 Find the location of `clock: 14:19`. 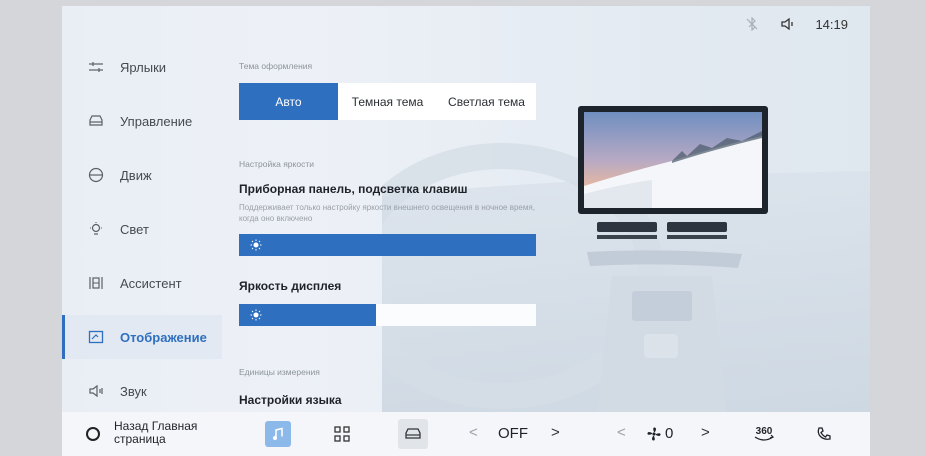

clock: 14:19 is located at coordinates (831, 24).